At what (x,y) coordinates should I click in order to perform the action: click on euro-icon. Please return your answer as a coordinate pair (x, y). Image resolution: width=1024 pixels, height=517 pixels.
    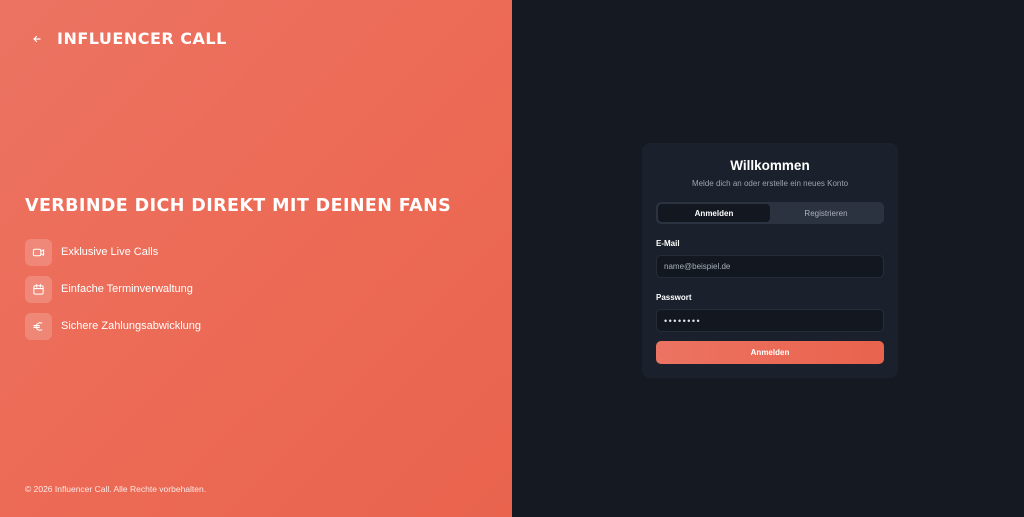
    Looking at the image, I should click on (38, 326).